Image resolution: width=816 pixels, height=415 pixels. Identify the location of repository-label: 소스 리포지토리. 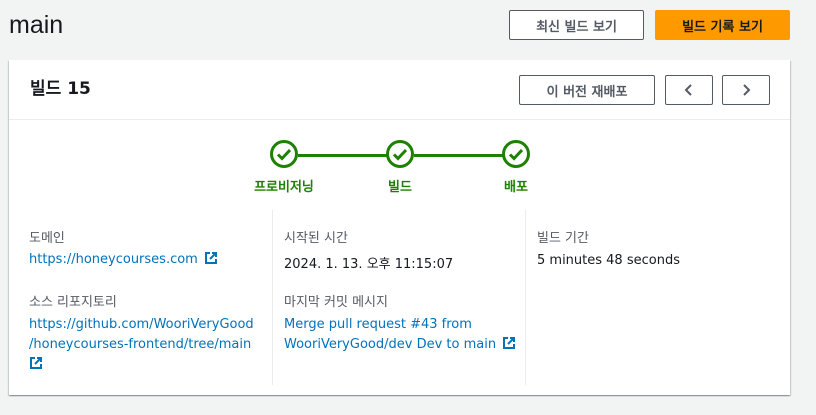
(73, 302).